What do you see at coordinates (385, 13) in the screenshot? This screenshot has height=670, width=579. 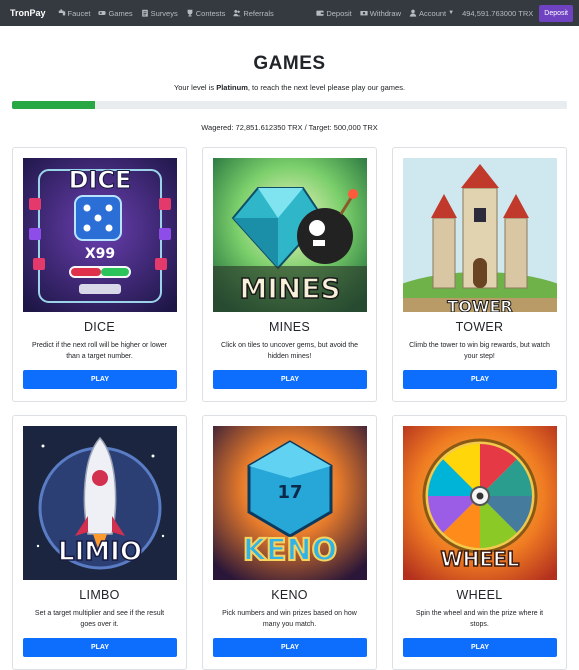 I see `withdraw-label: Withdraw` at bounding box center [385, 13].